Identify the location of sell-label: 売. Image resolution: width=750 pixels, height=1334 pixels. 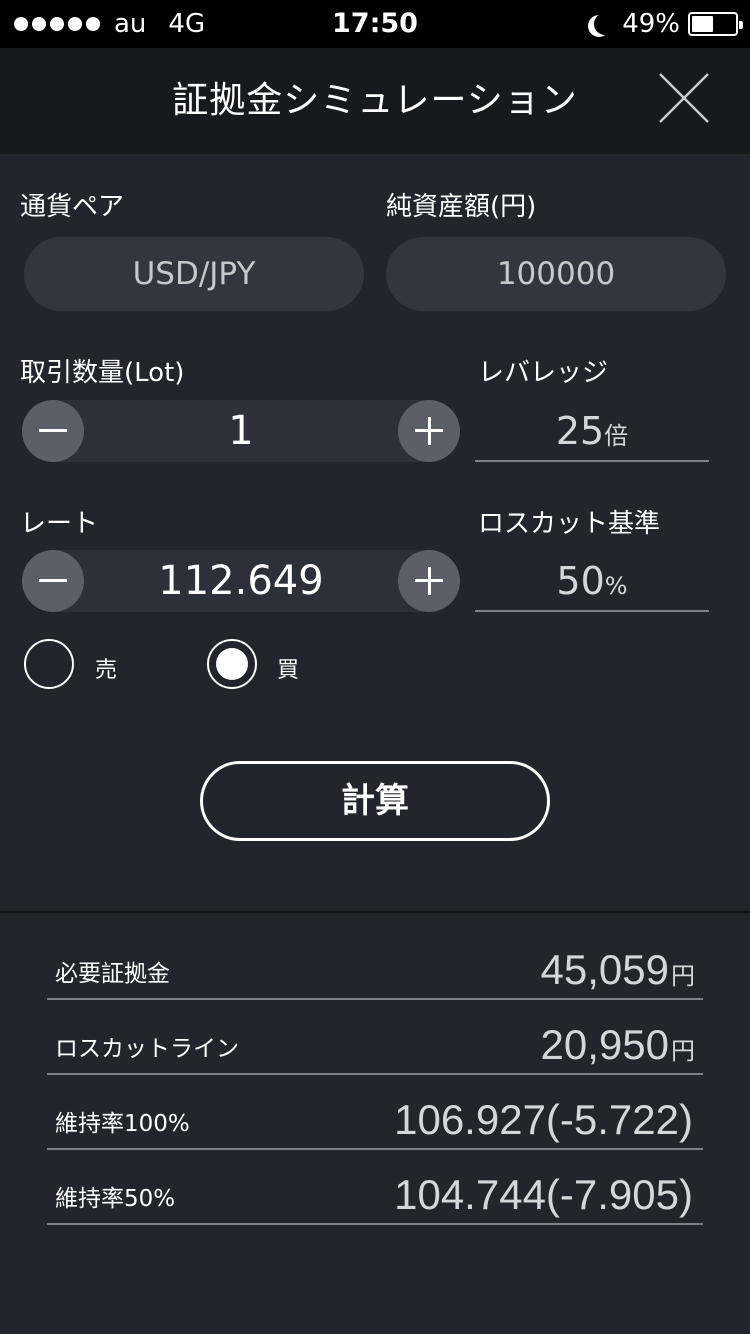
(106, 670).